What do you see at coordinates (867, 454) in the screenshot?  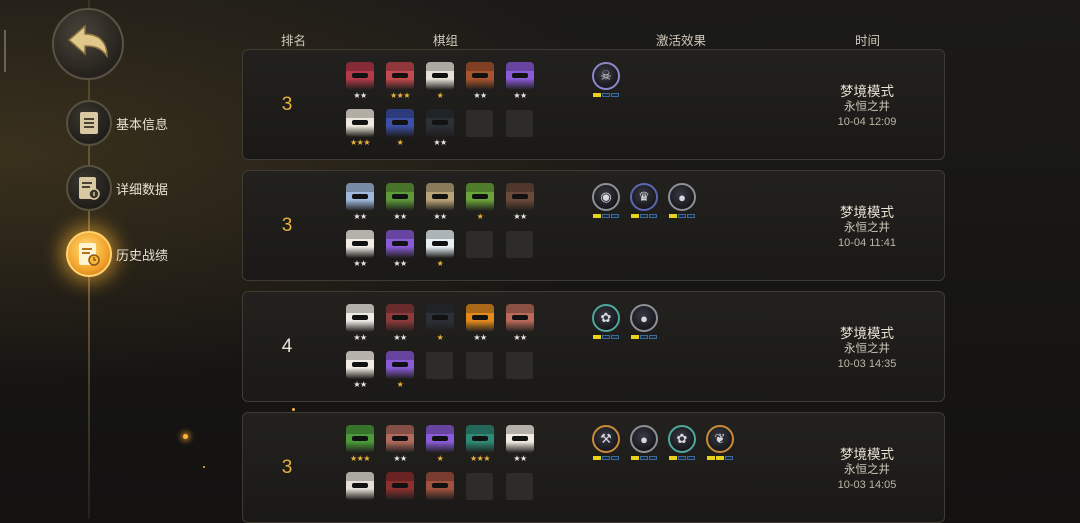 I see `game-mode-label: 梦境模式` at bounding box center [867, 454].